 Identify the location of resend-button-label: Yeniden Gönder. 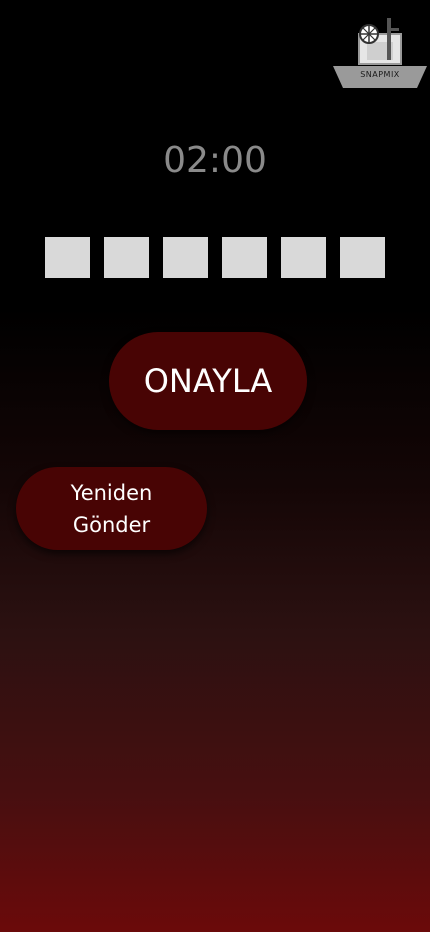
(111, 508).